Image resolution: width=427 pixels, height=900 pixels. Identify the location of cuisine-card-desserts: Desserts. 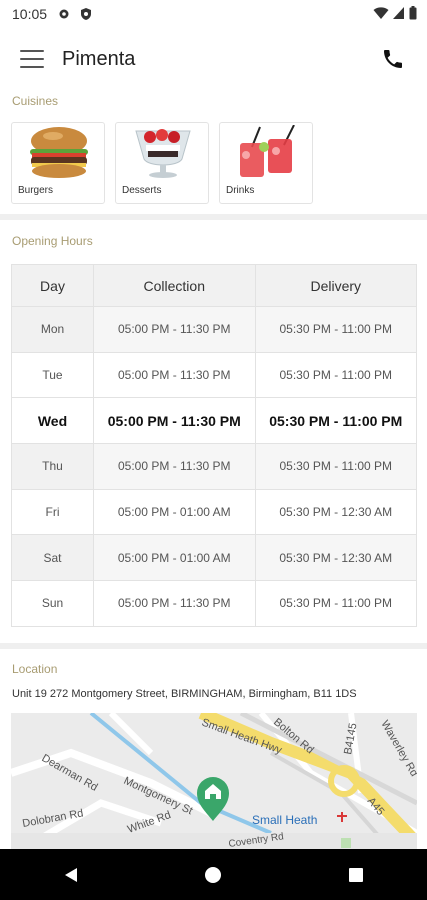
(162, 163).